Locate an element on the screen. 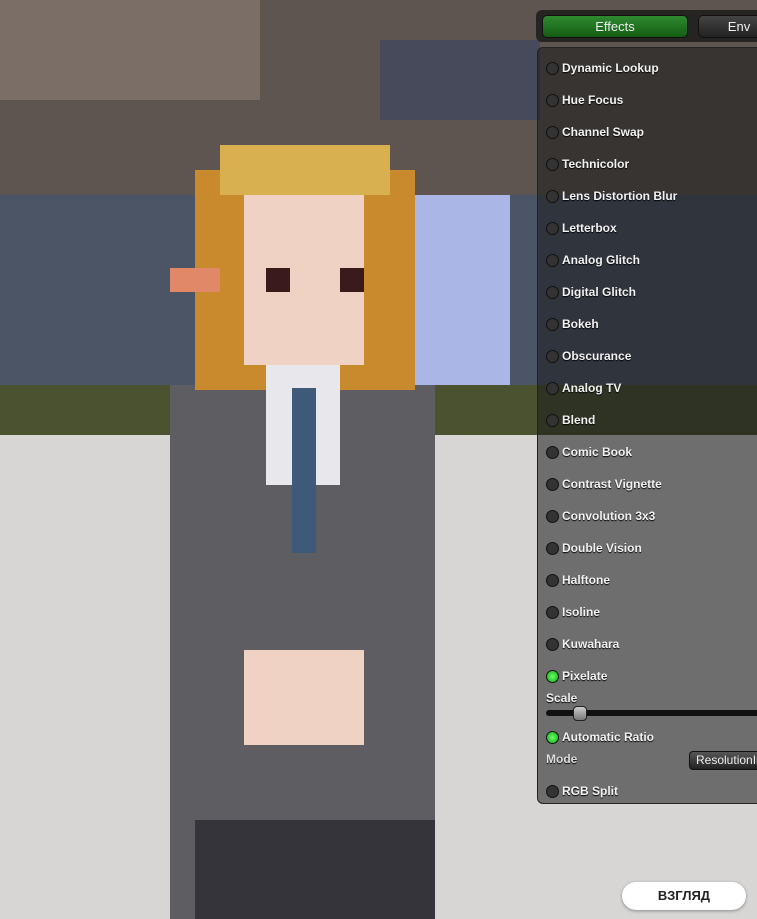 This screenshot has width=757, height=919. effect-toggle: Blend is located at coordinates (570, 420).